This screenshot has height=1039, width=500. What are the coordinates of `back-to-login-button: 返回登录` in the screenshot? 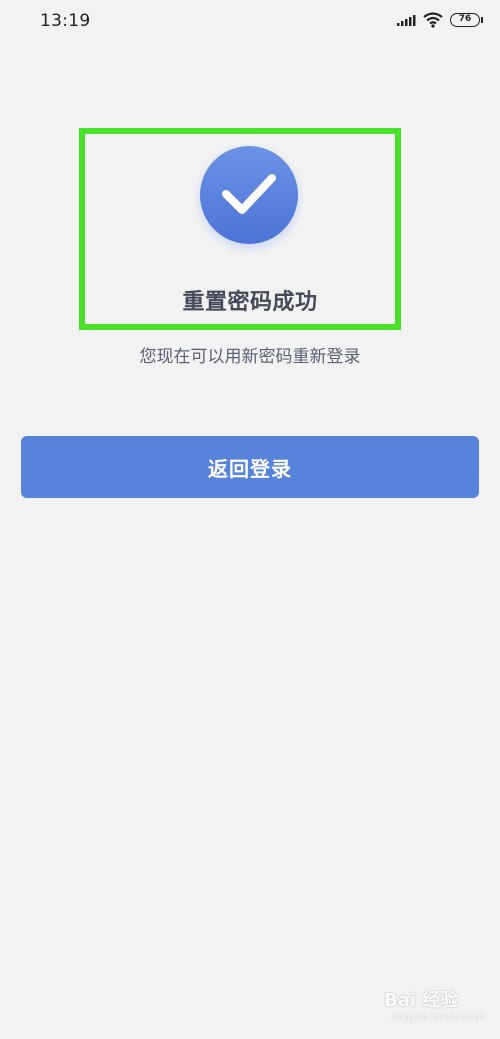 It's located at (250, 467).